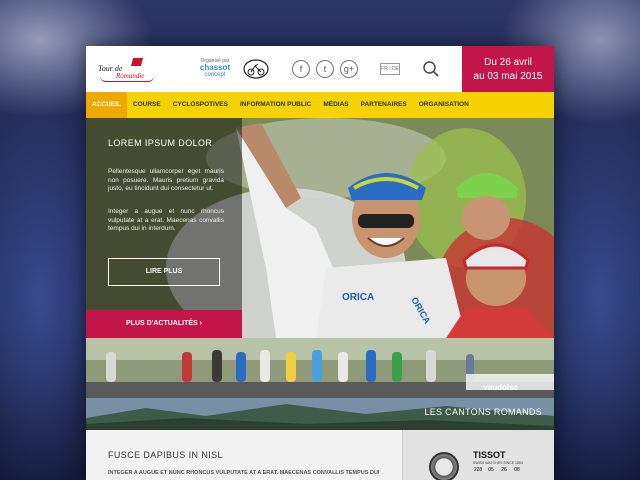 Image resolution: width=640 pixels, height=480 pixels. Describe the element at coordinates (508, 76) in the screenshot. I see `dates-line2: au 03 mai 2015` at that location.